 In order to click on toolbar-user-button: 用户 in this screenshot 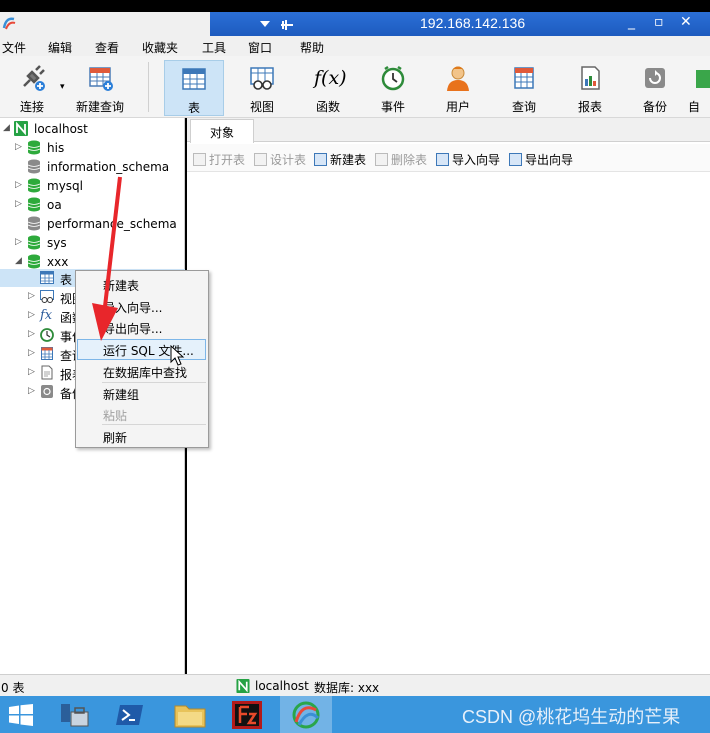, I will do `click(458, 88)`.